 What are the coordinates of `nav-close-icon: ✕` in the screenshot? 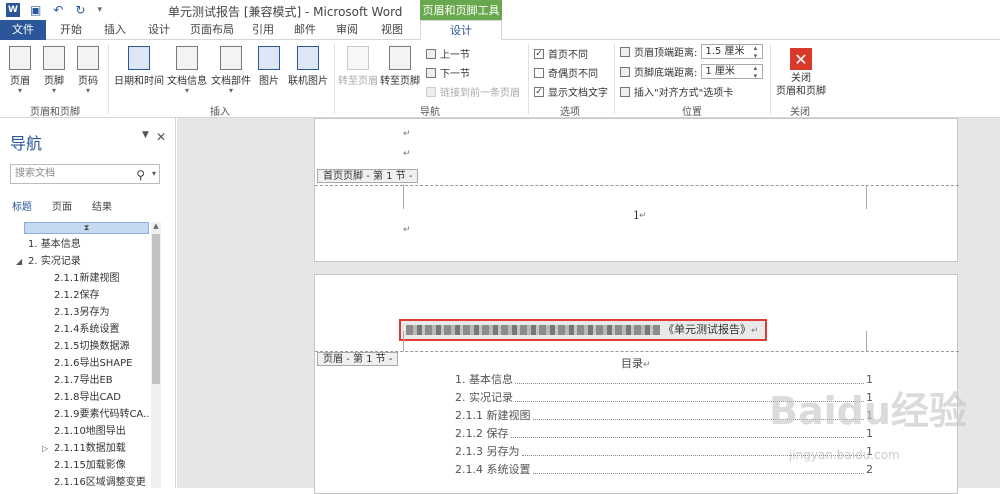 It's located at (161, 137).